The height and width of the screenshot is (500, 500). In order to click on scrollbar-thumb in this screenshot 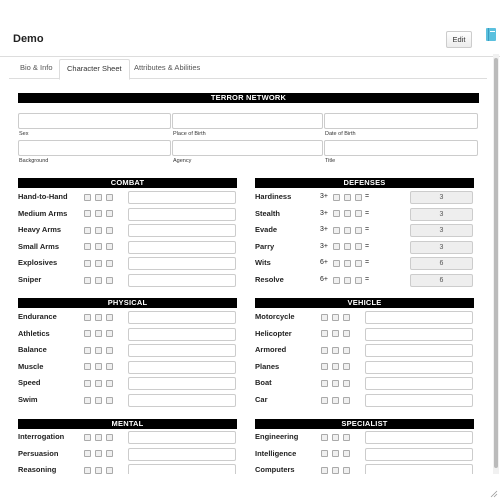, I will do `click(496, 263)`.